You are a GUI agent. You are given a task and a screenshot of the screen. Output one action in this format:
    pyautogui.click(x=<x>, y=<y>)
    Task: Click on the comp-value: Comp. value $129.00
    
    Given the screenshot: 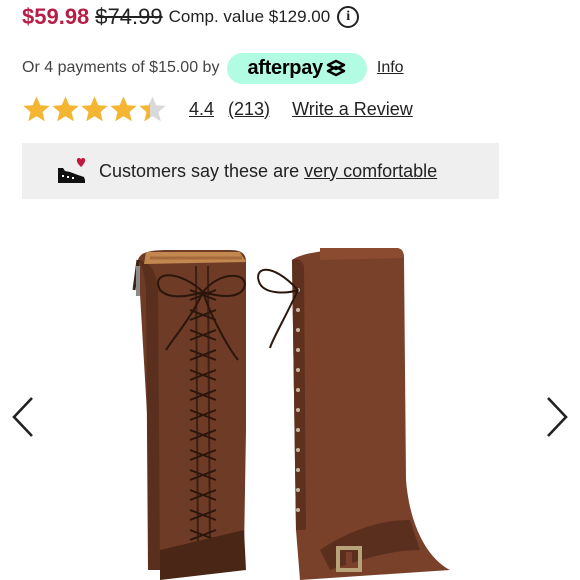 What is the action you would take?
    pyautogui.click(x=249, y=16)
    